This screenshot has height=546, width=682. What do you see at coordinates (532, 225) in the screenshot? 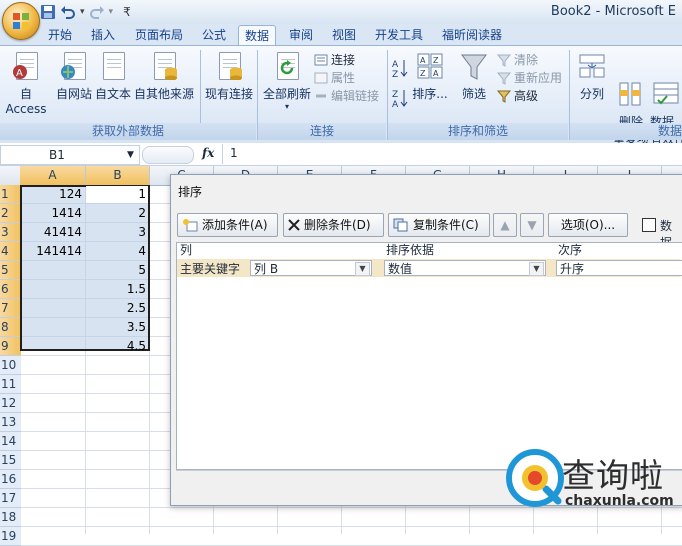
I see `move-down-button: ▼` at bounding box center [532, 225].